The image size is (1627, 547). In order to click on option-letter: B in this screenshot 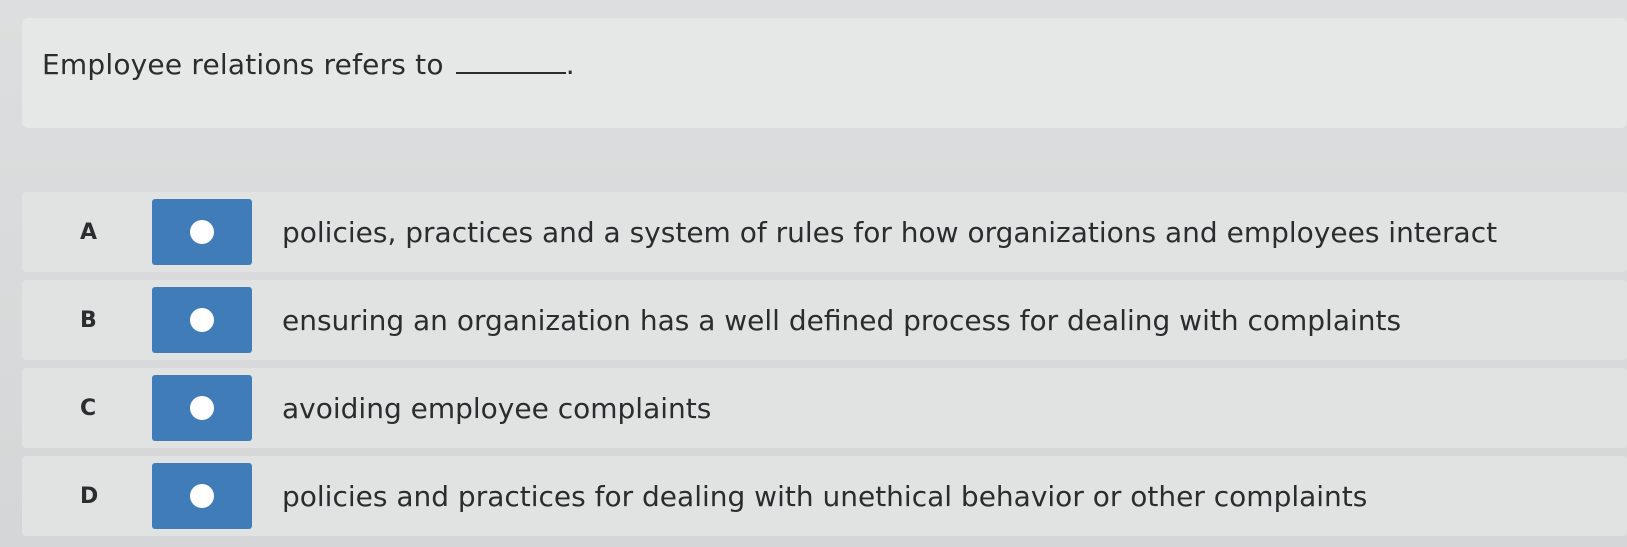, I will do `click(88, 320)`.